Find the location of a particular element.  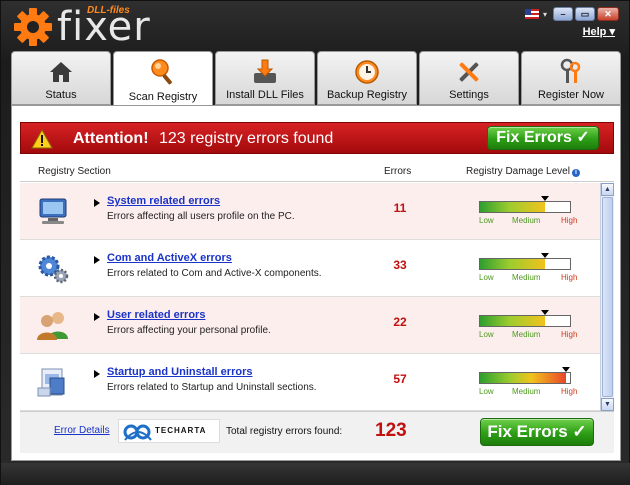

status-bar is located at coordinates (315, 474).